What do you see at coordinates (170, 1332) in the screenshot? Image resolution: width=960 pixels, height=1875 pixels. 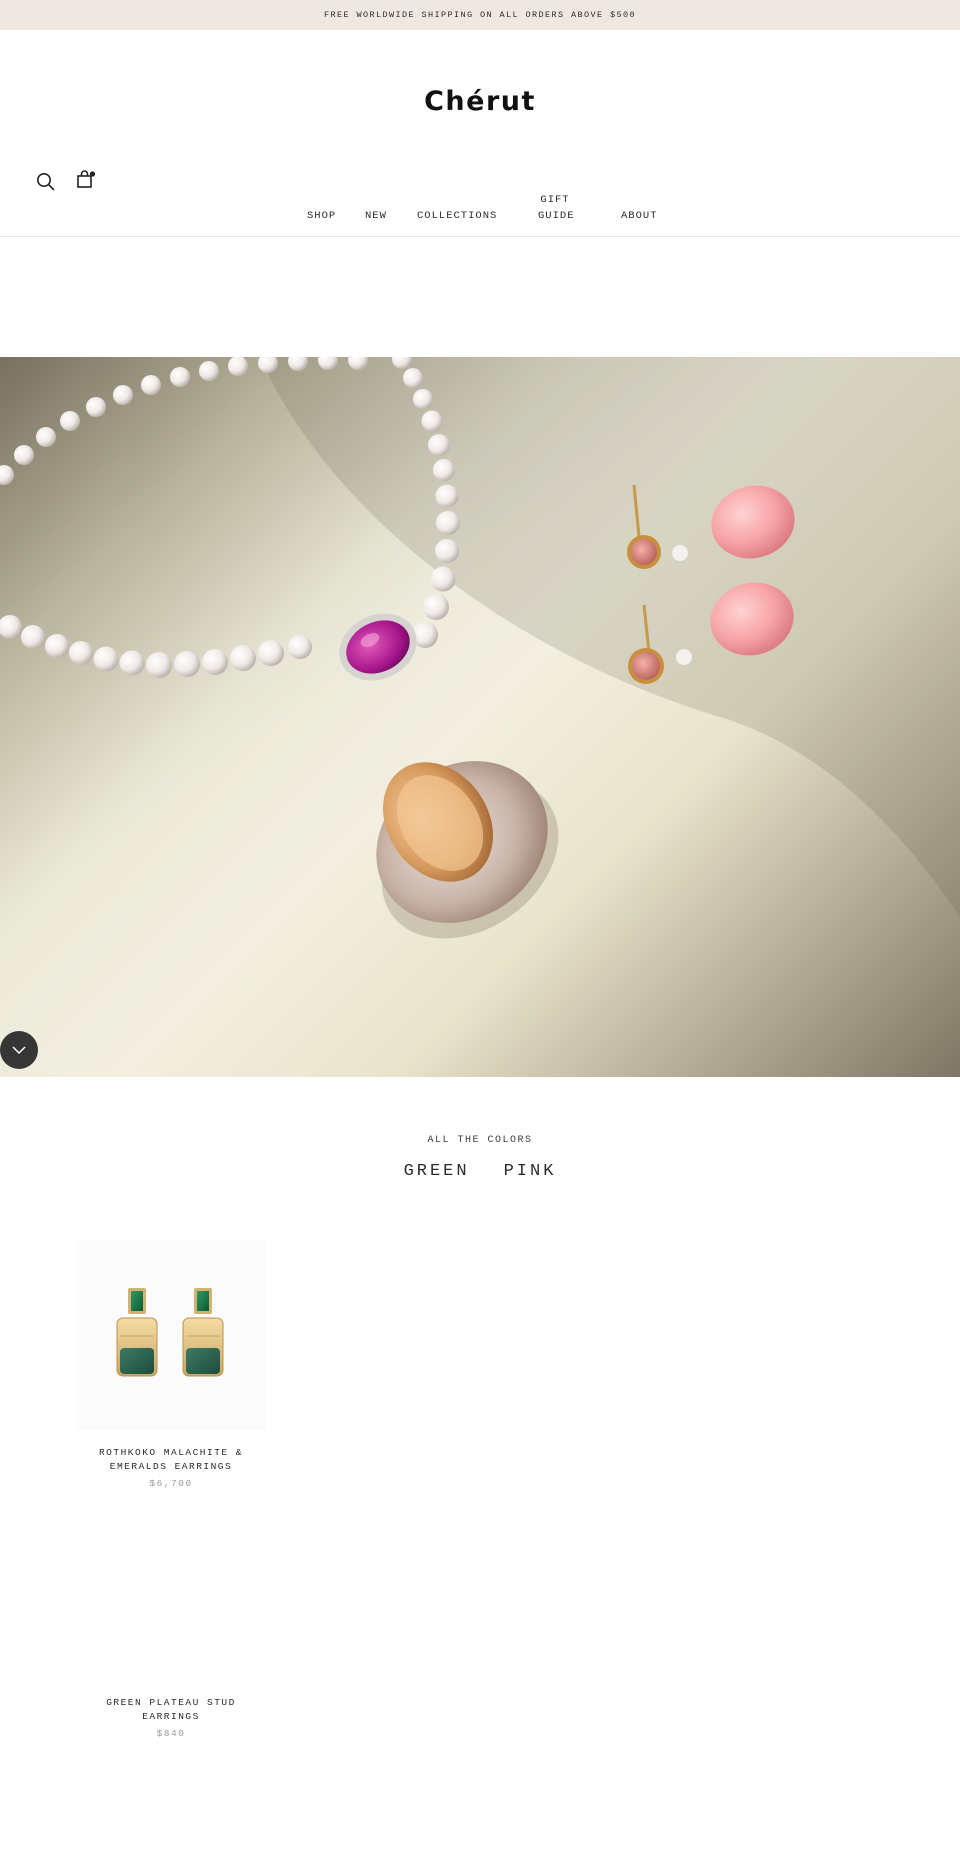 I see `emerald-earrings-illustration` at bounding box center [170, 1332].